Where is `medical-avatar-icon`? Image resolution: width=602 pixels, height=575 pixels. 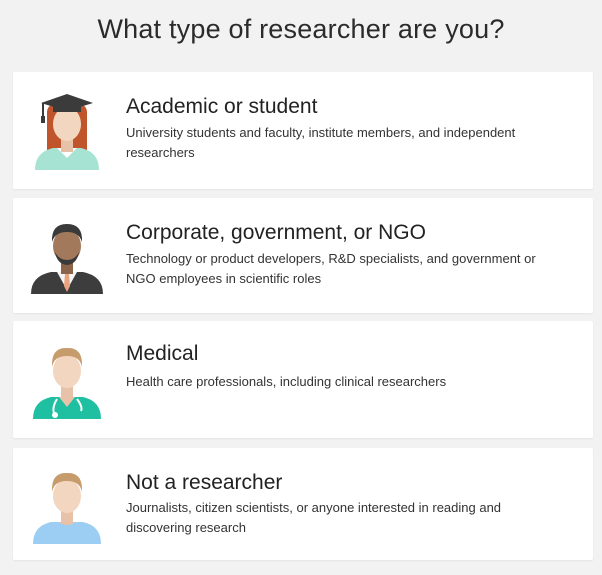 medical-avatar-icon is located at coordinates (67, 379).